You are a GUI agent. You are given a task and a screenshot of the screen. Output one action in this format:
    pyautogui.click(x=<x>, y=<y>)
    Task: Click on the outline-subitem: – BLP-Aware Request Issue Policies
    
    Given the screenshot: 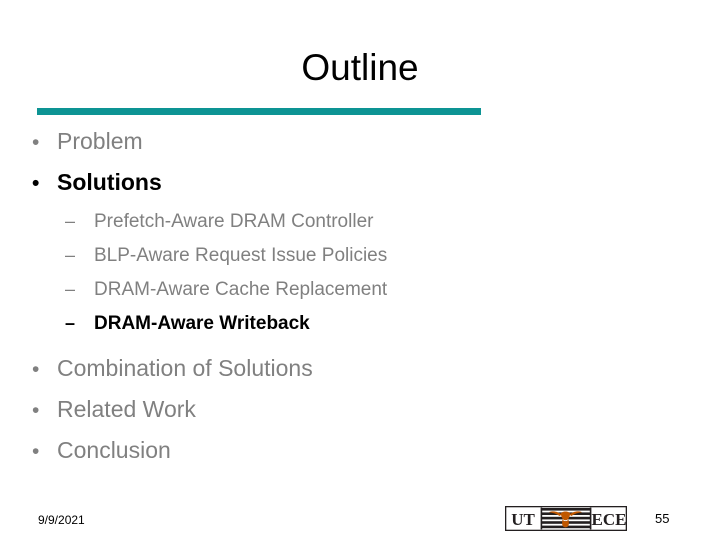 What is the action you would take?
    pyautogui.click(x=310, y=259)
    